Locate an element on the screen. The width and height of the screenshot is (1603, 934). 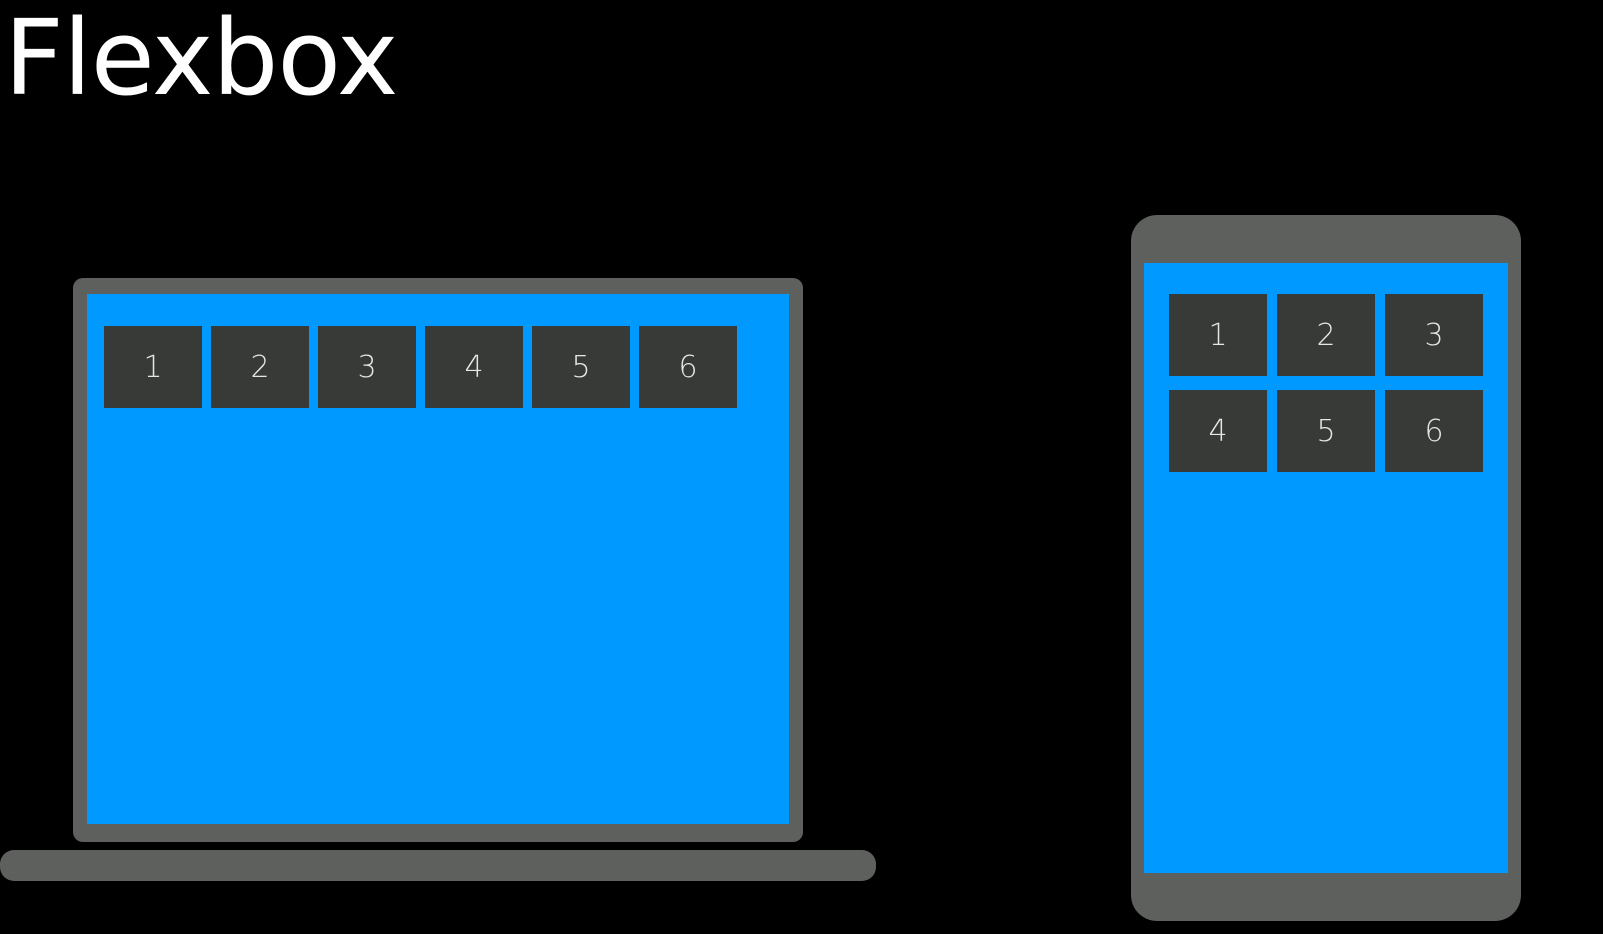
laptop-flex-item: 5 is located at coordinates (581, 367).